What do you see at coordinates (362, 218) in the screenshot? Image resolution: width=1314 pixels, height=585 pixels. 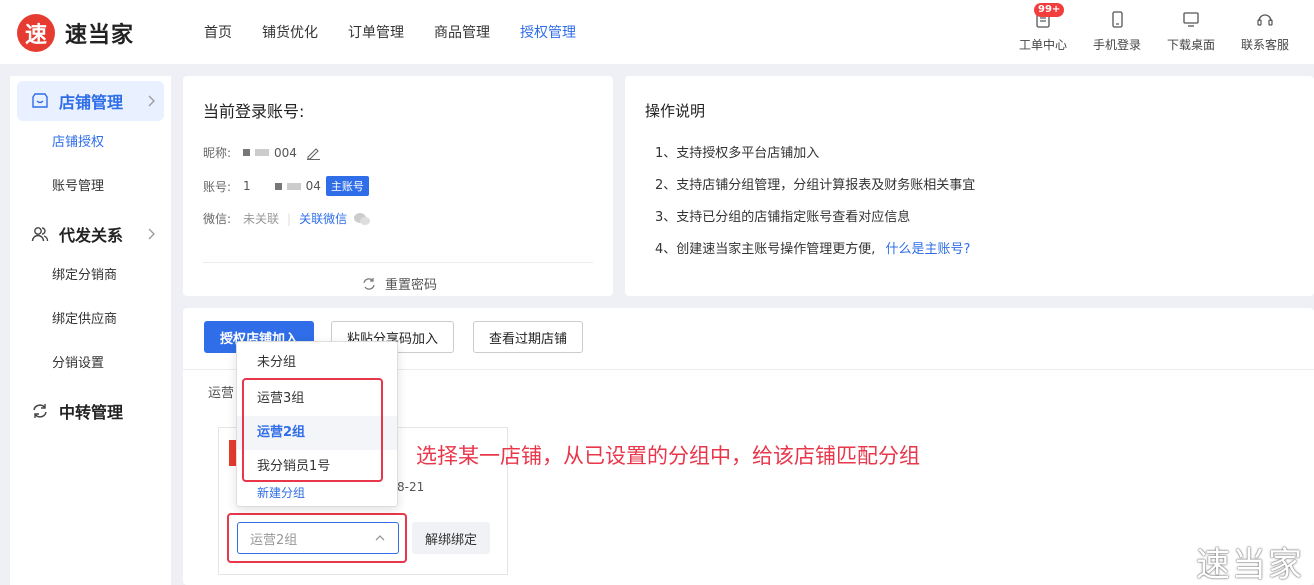 I see `wechat-icon` at bounding box center [362, 218].